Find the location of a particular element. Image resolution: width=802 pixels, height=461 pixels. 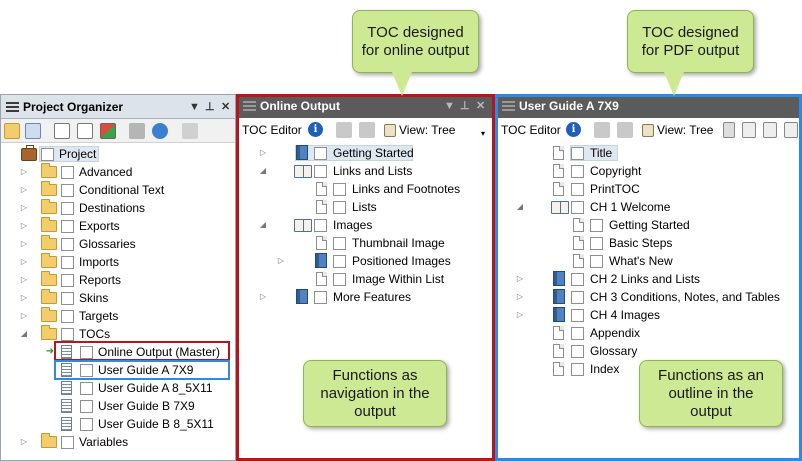

toc-item: ▷ Getting Started is located at coordinates (365, 153).